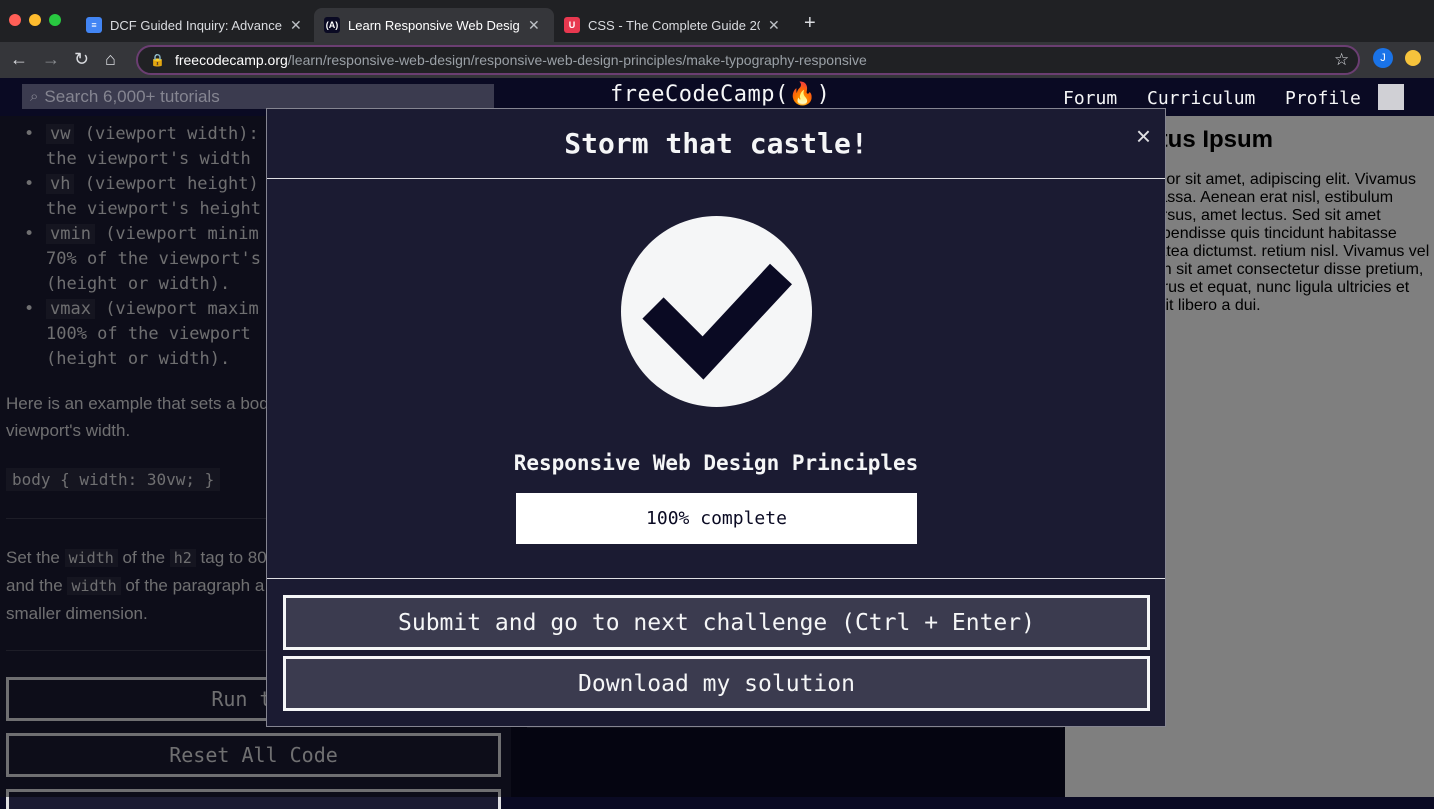 The height and width of the screenshot is (809, 1434). Describe the element at coordinates (1413, 58) in the screenshot. I see `extension-icon` at that location.